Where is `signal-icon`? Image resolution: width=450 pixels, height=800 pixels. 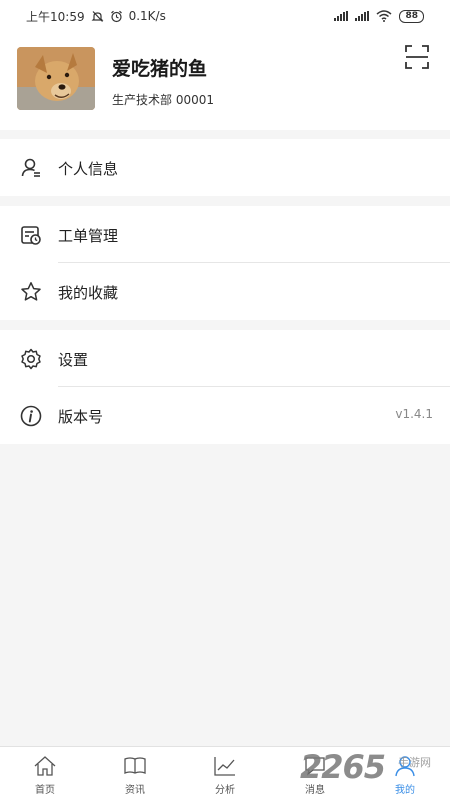
signal-icon is located at coordinates (341, 16).